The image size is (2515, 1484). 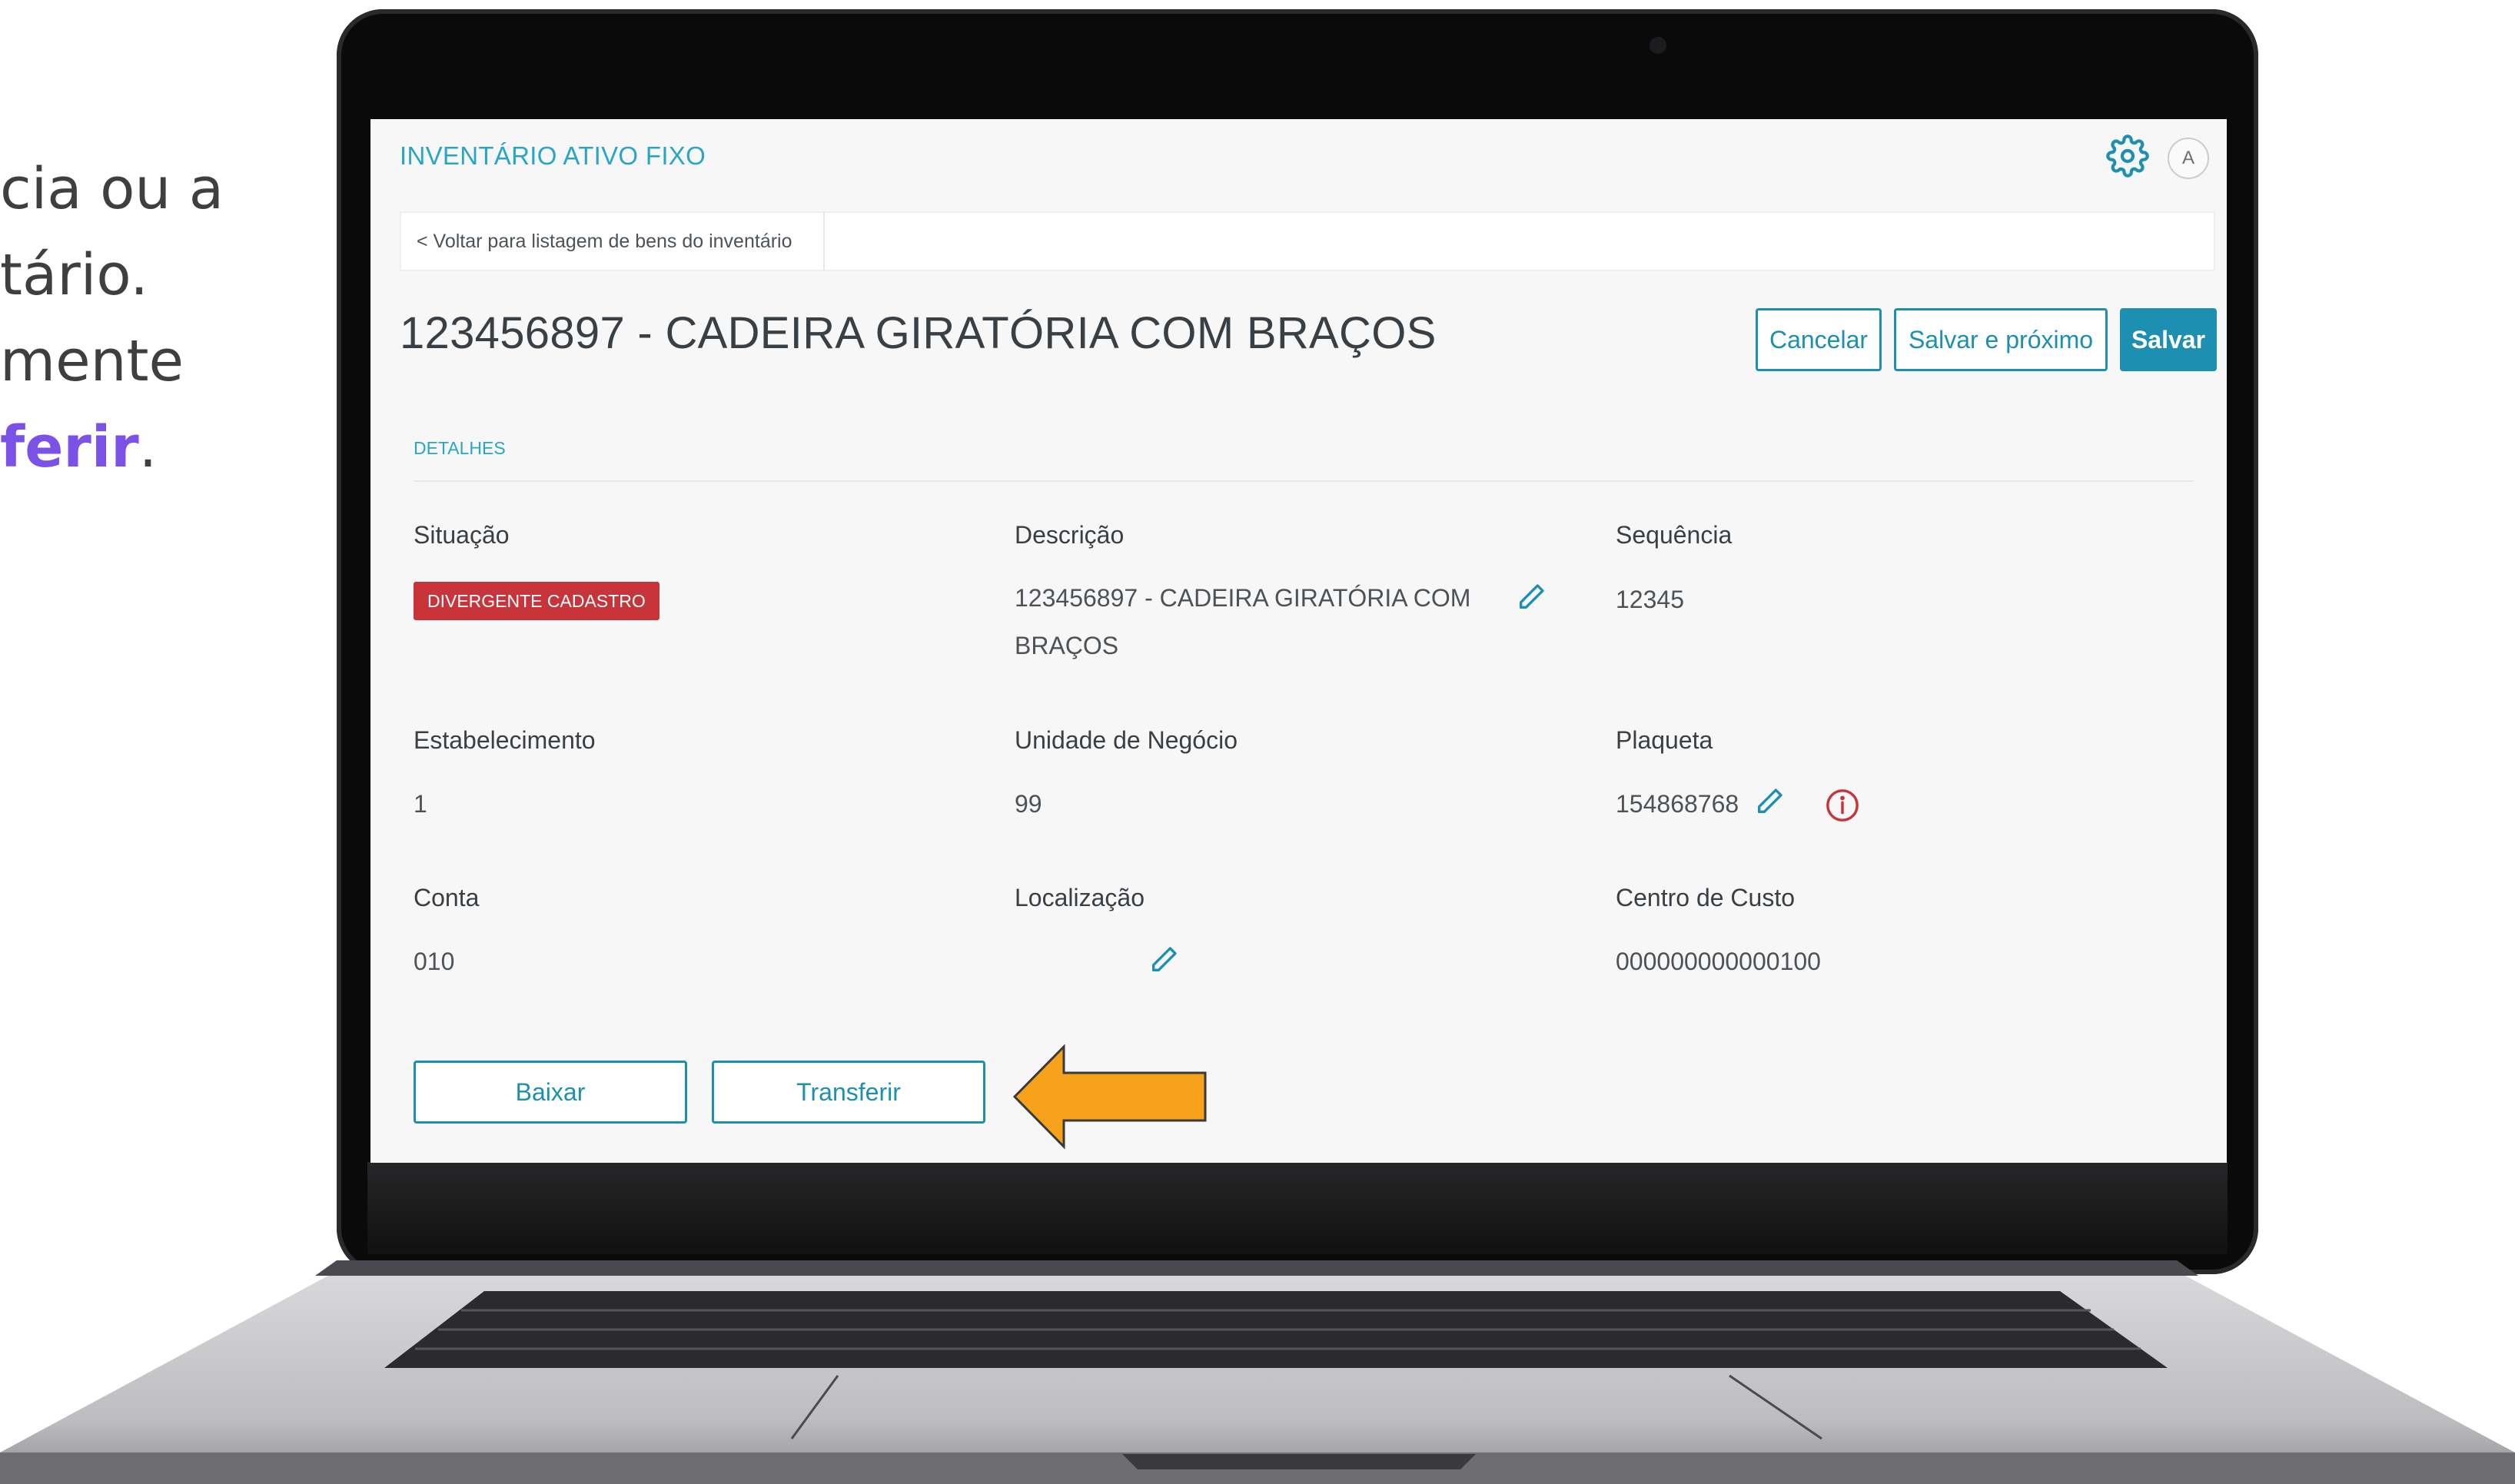 I want to click on slide-text-line-4: ferir., so click(x=111, y=447).